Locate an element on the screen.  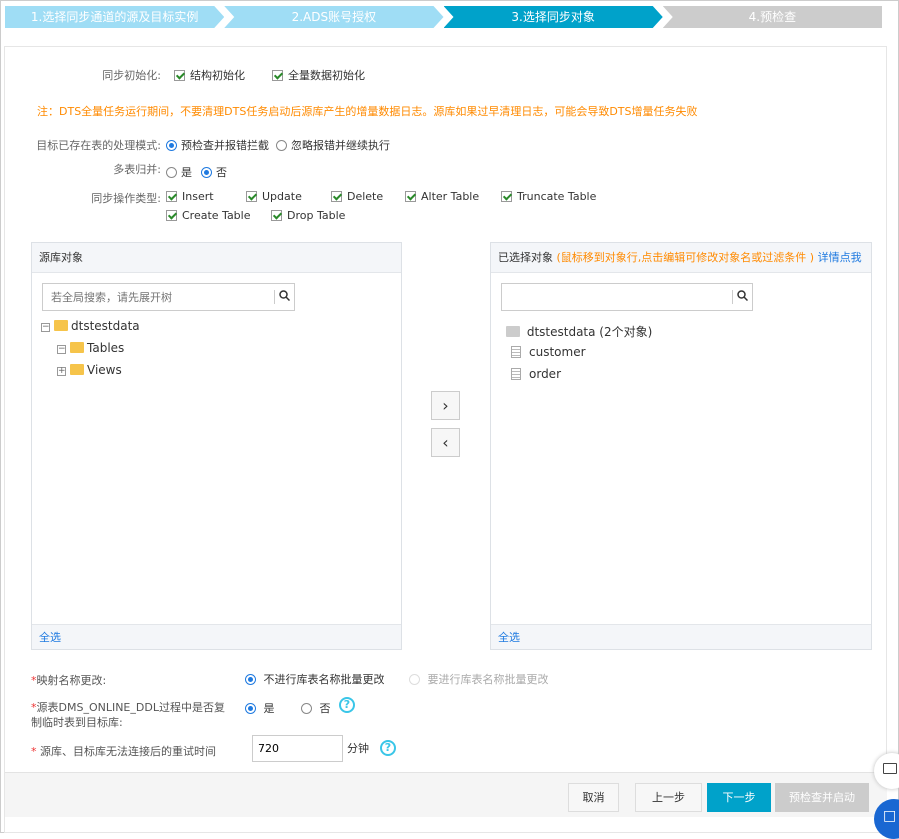
chevron-right-icon: › is located at coordinates (445, 405).